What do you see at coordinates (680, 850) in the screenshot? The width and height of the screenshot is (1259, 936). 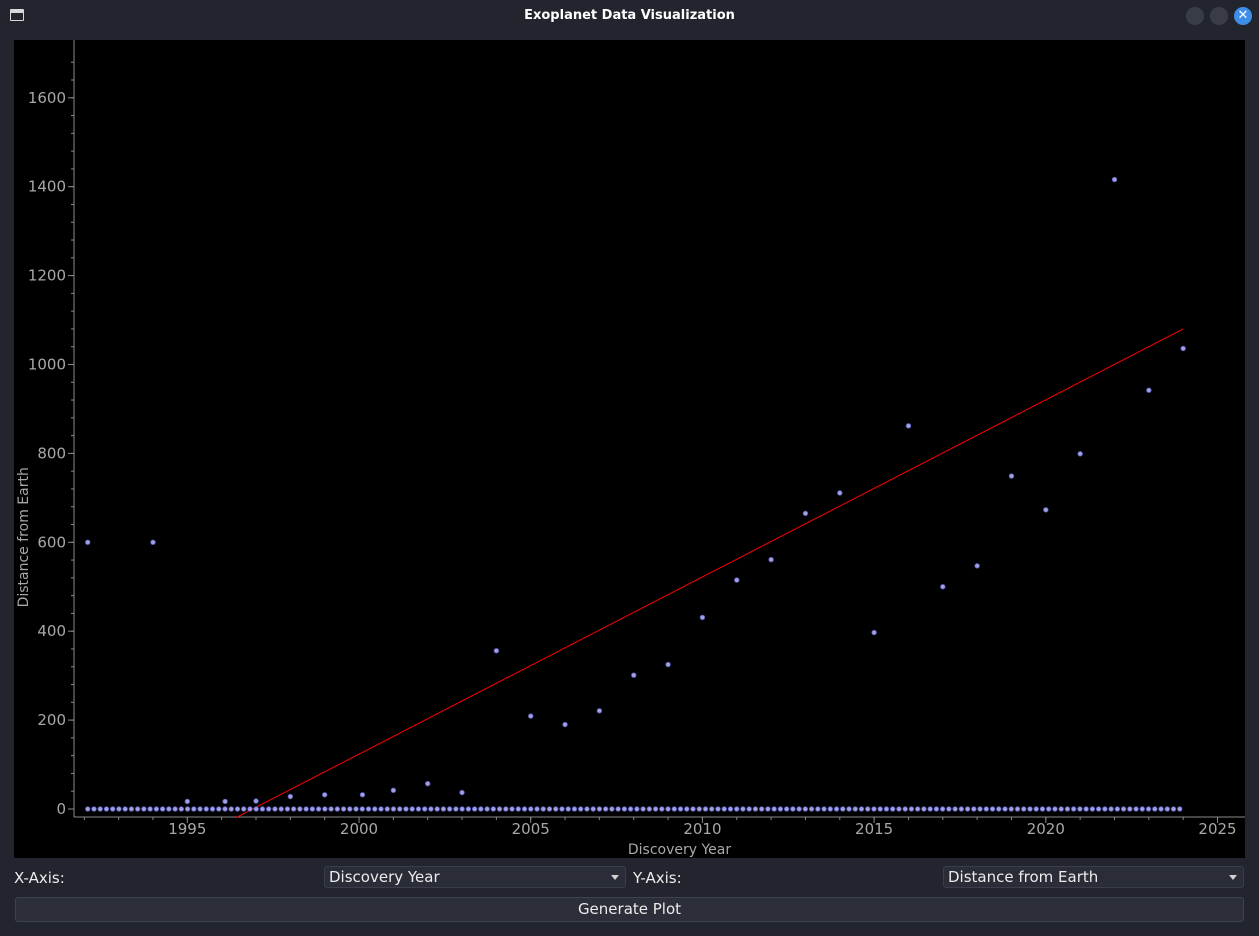 I see `x-axis-title: Discovery Year` at bounding box center [680, 850].